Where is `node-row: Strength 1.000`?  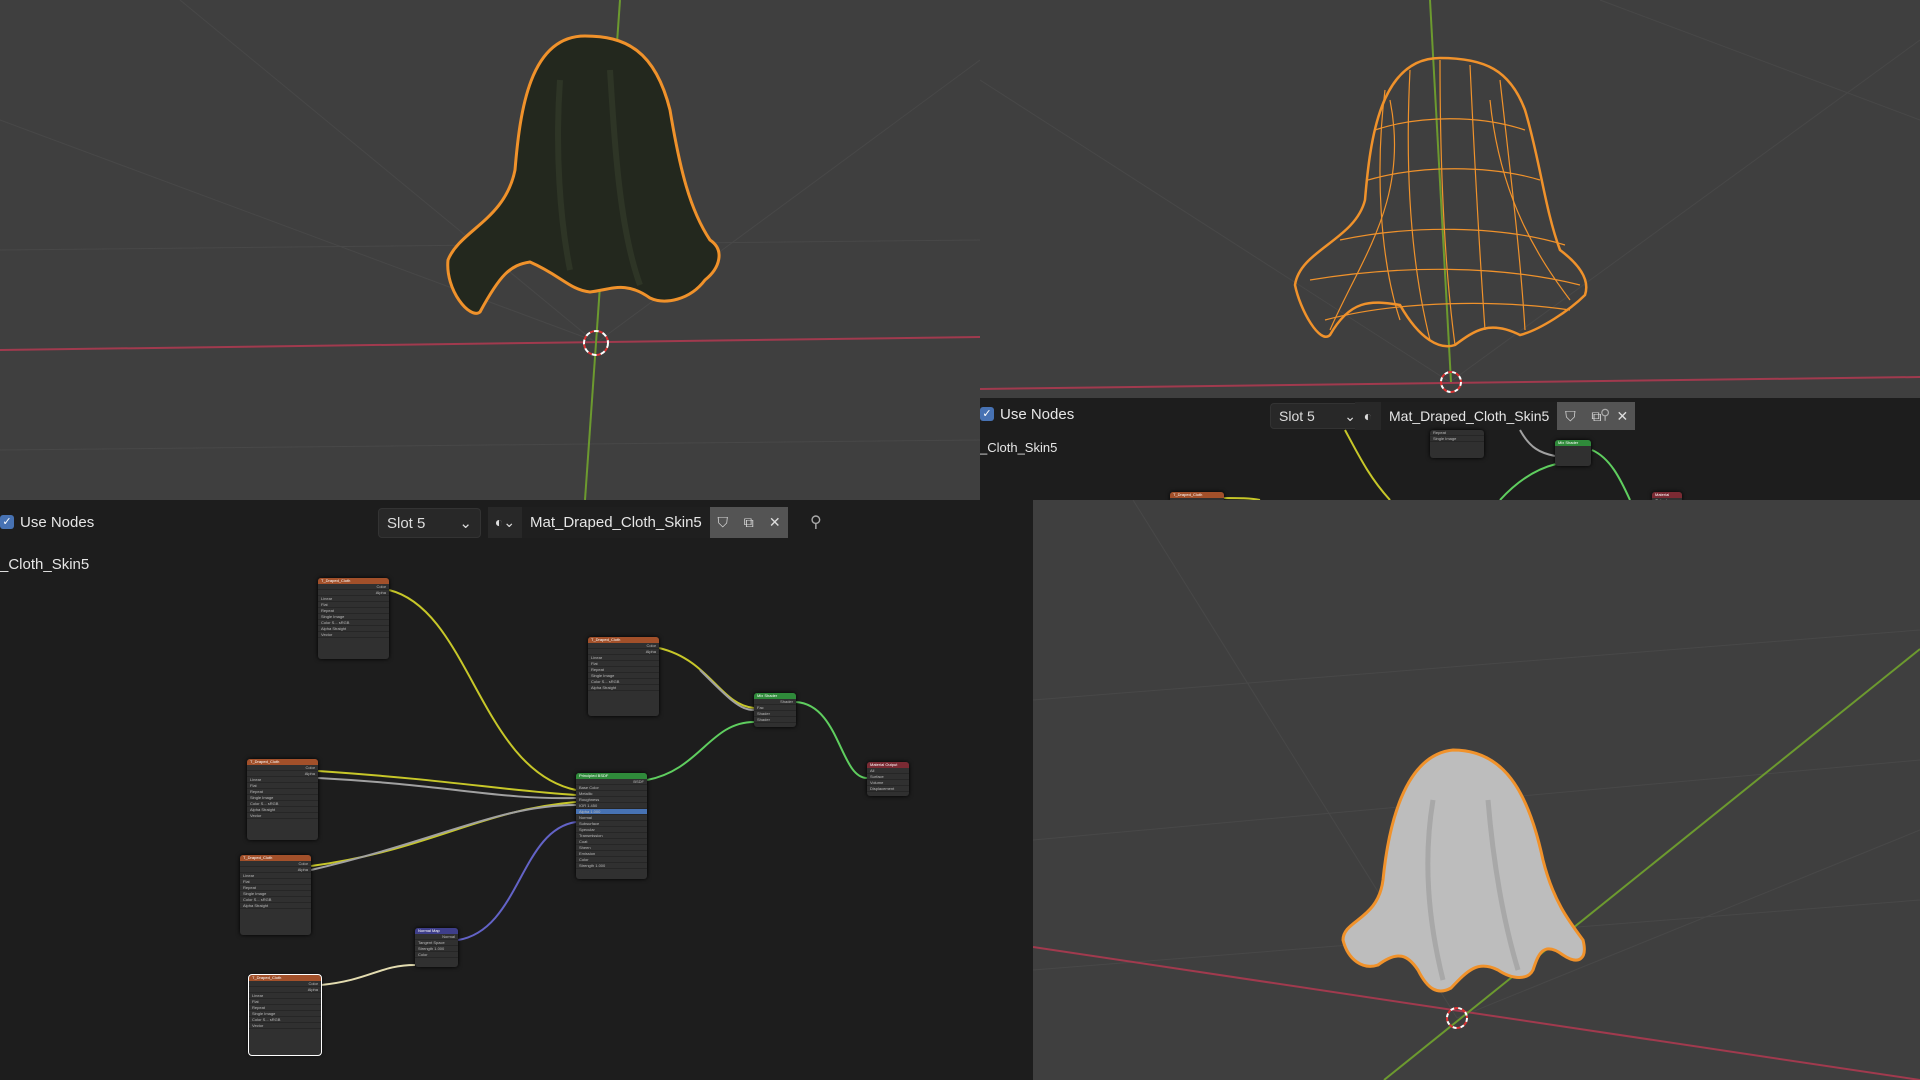 node-row: Strength 1.000 is located at coordinates (611, 866).